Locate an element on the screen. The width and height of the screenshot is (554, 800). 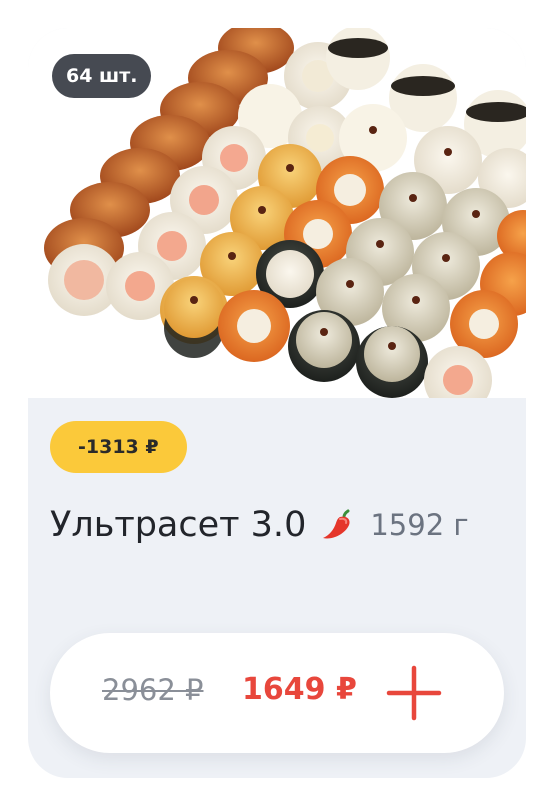
piece-count-badge: 64 шт. is located at coordinates (102, 76).